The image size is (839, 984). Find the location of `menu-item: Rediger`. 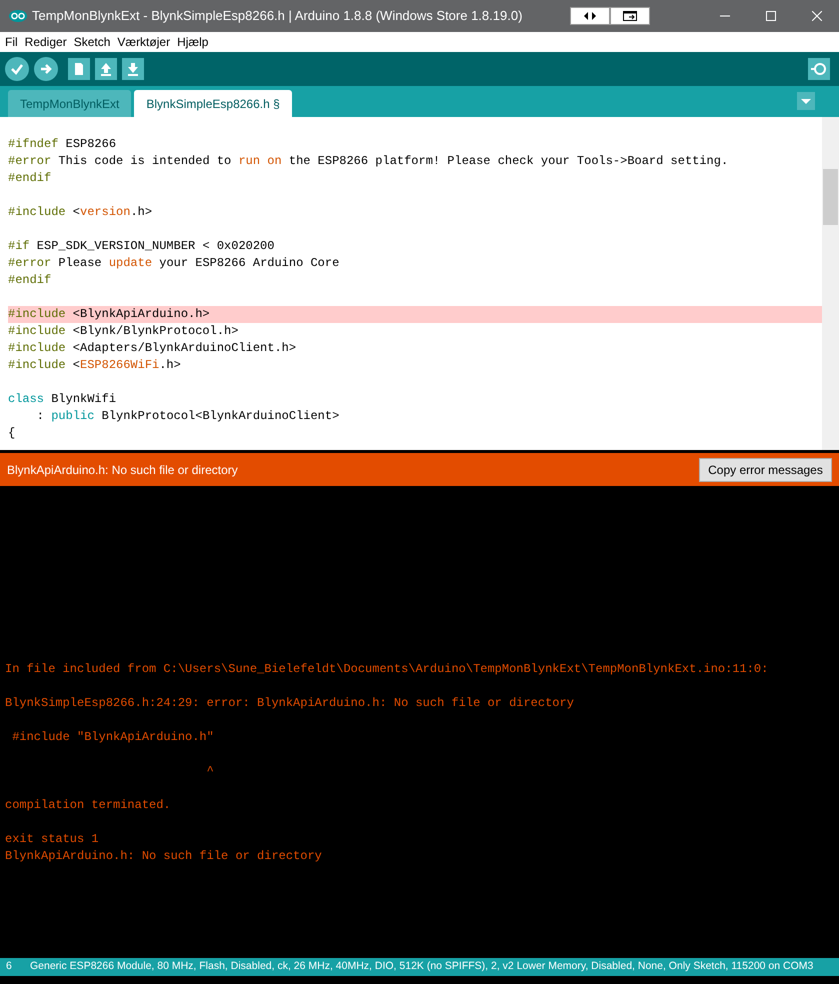

menu-item: Rediger is located at coordinates (45, 42).